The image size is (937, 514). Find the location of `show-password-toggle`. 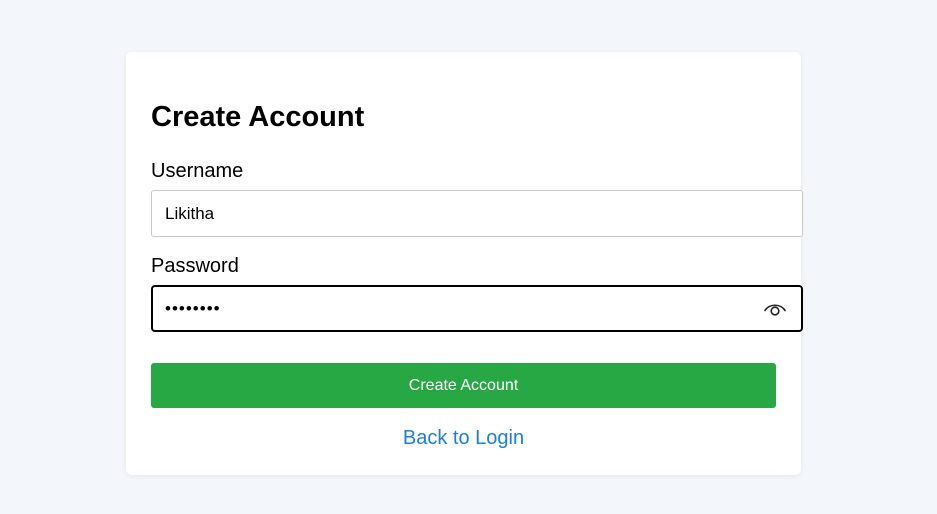

show-password-toggle is located at coordinates (775, 309).